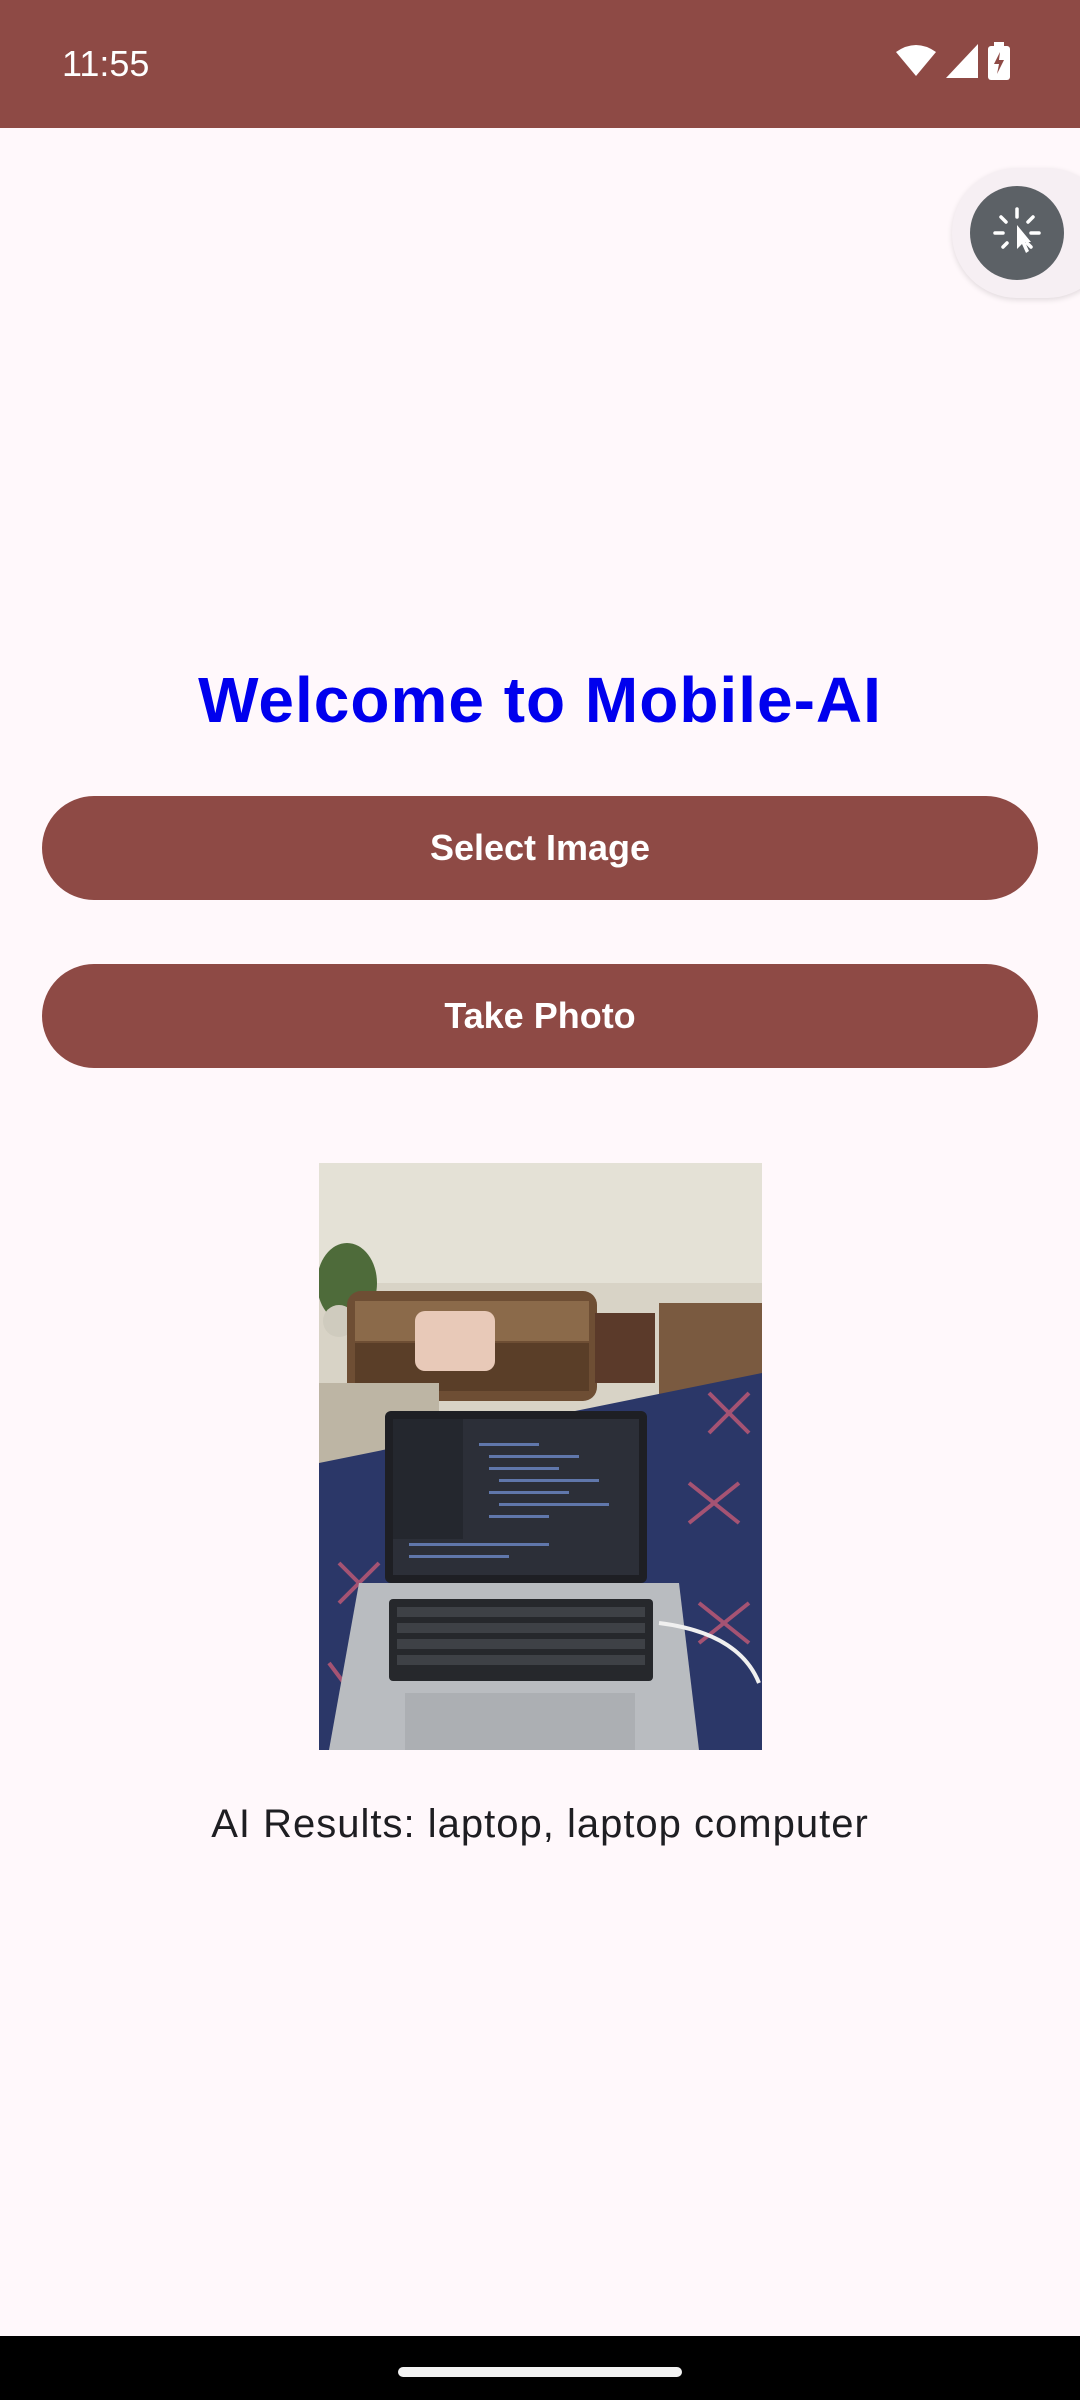 This screenshot has width=1080, height=2400. I want to click on ai-results-text: AI Results: laptop, laptop computer, so click(540, 1824).